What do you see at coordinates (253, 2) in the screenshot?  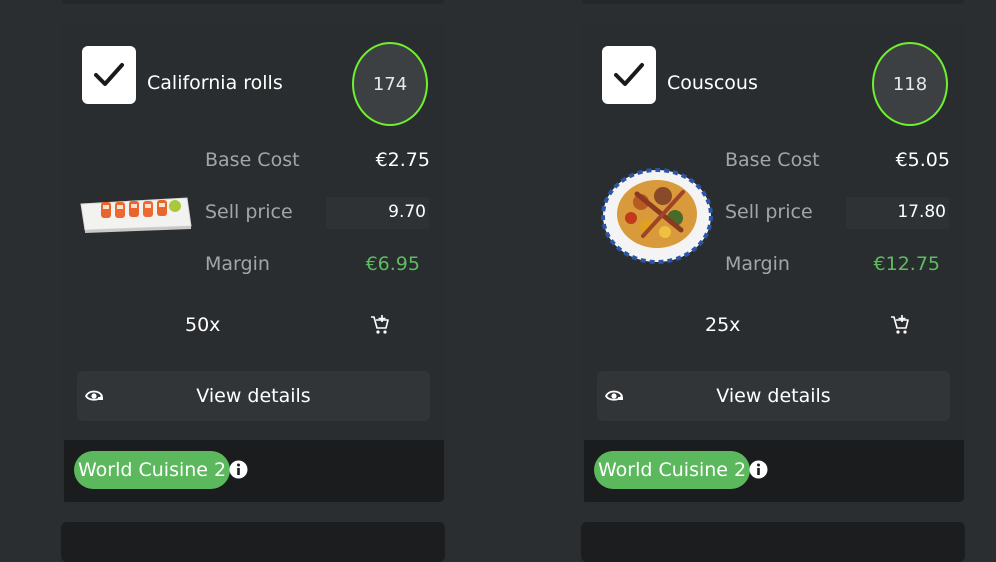 I see `product-card-above-left` at bounding box center [253, 2].